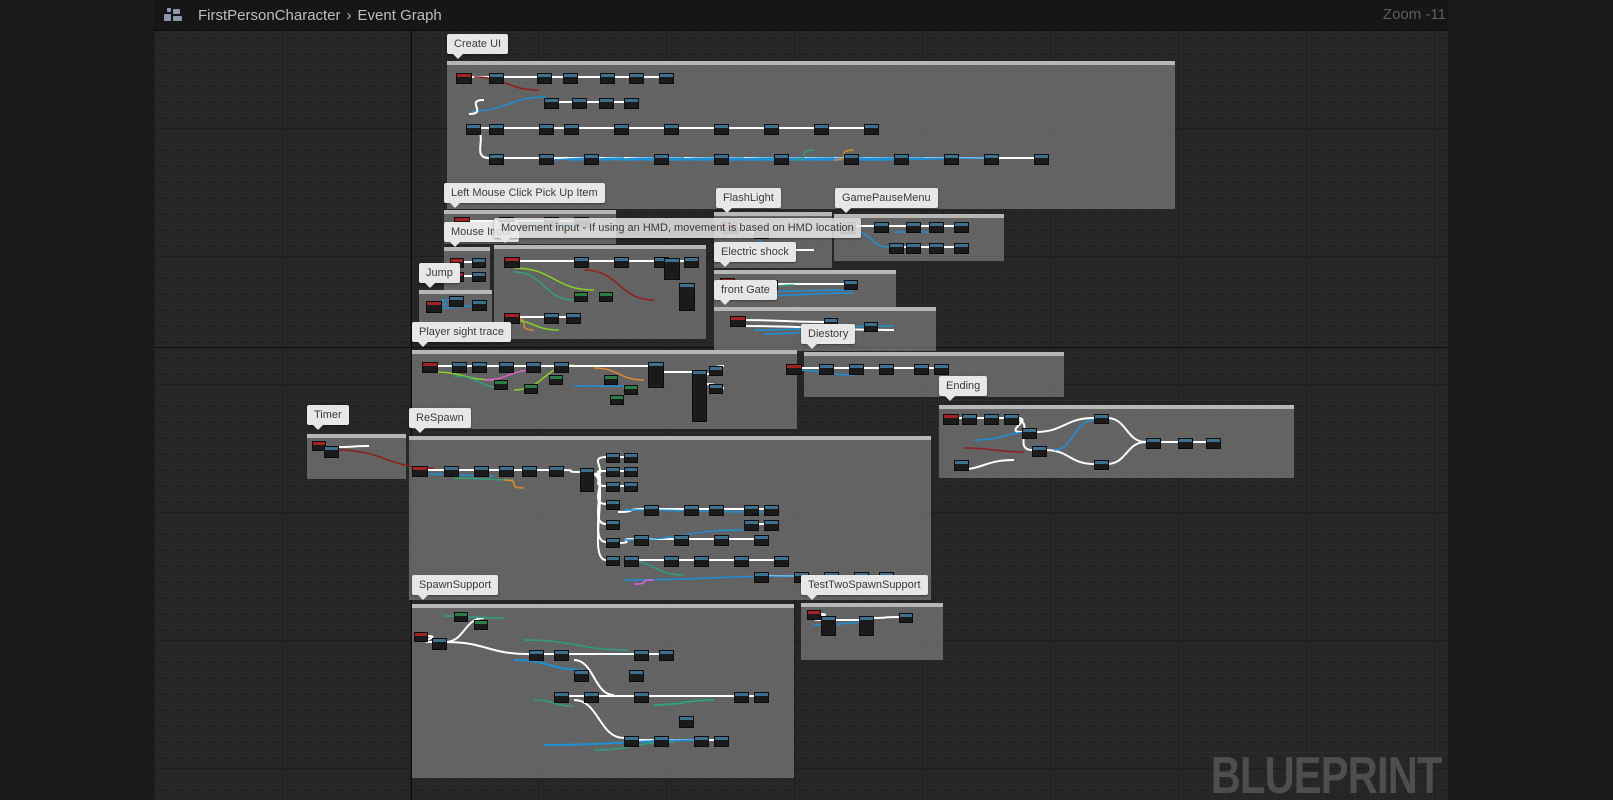  I want to click on breadcrumb-root: FirstPersonCharacter, so click(269, 15).